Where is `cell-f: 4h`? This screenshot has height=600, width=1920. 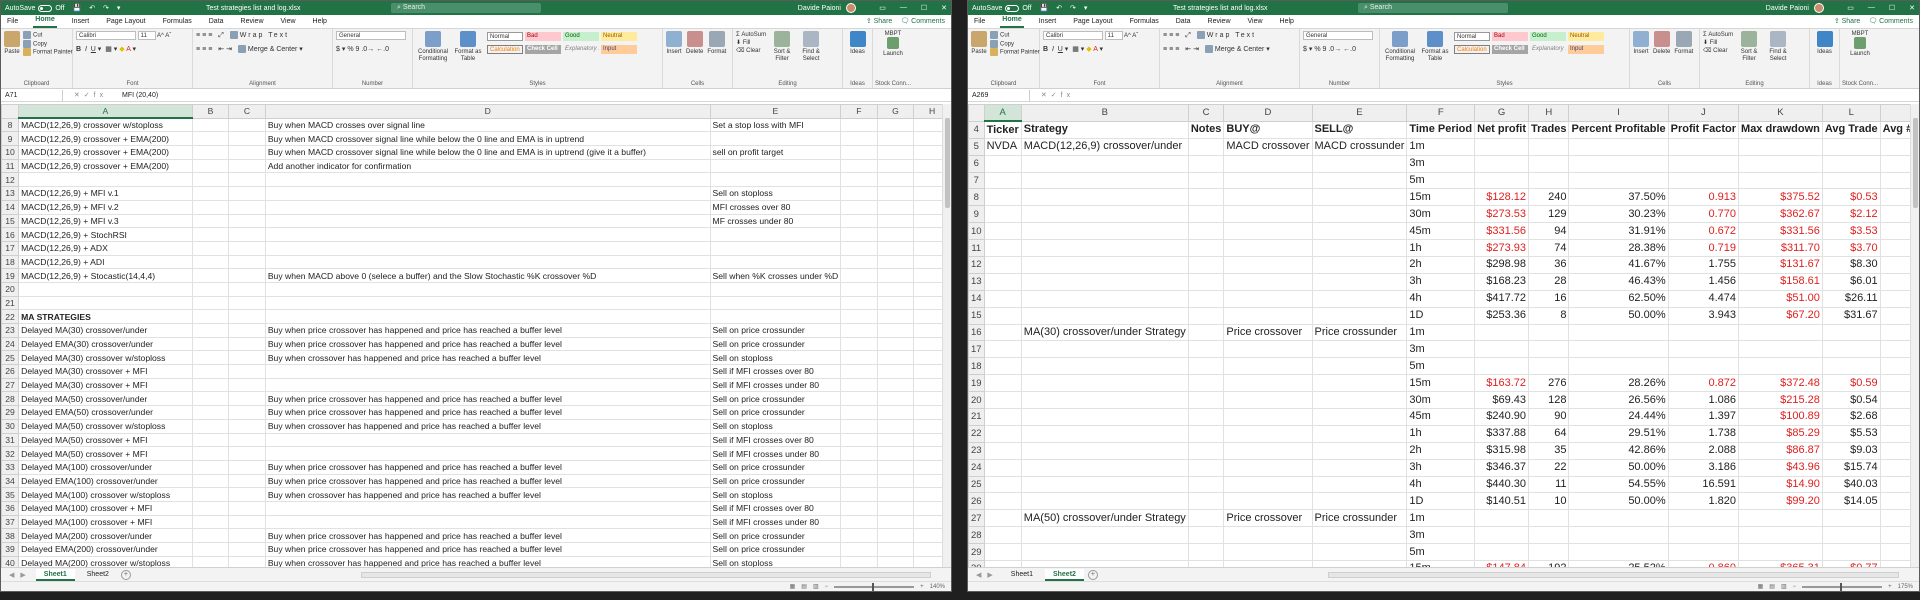 cell-f: 4h is located at coordinates (1441, 484).